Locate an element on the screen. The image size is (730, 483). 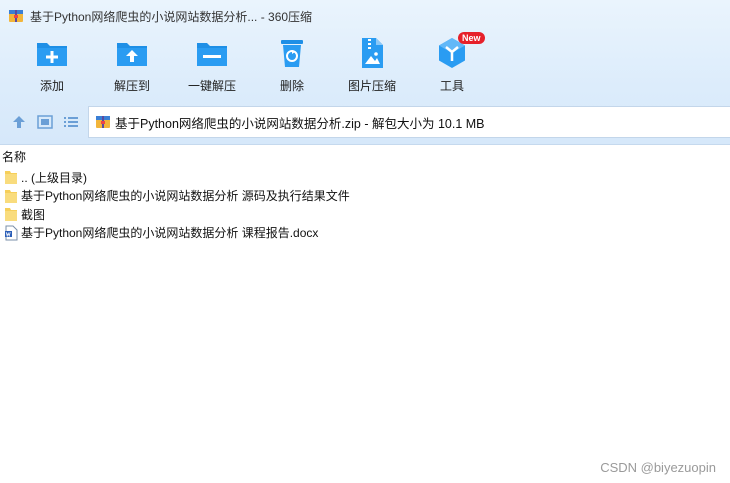
list-view-icon is located at coordinates (71, 122).